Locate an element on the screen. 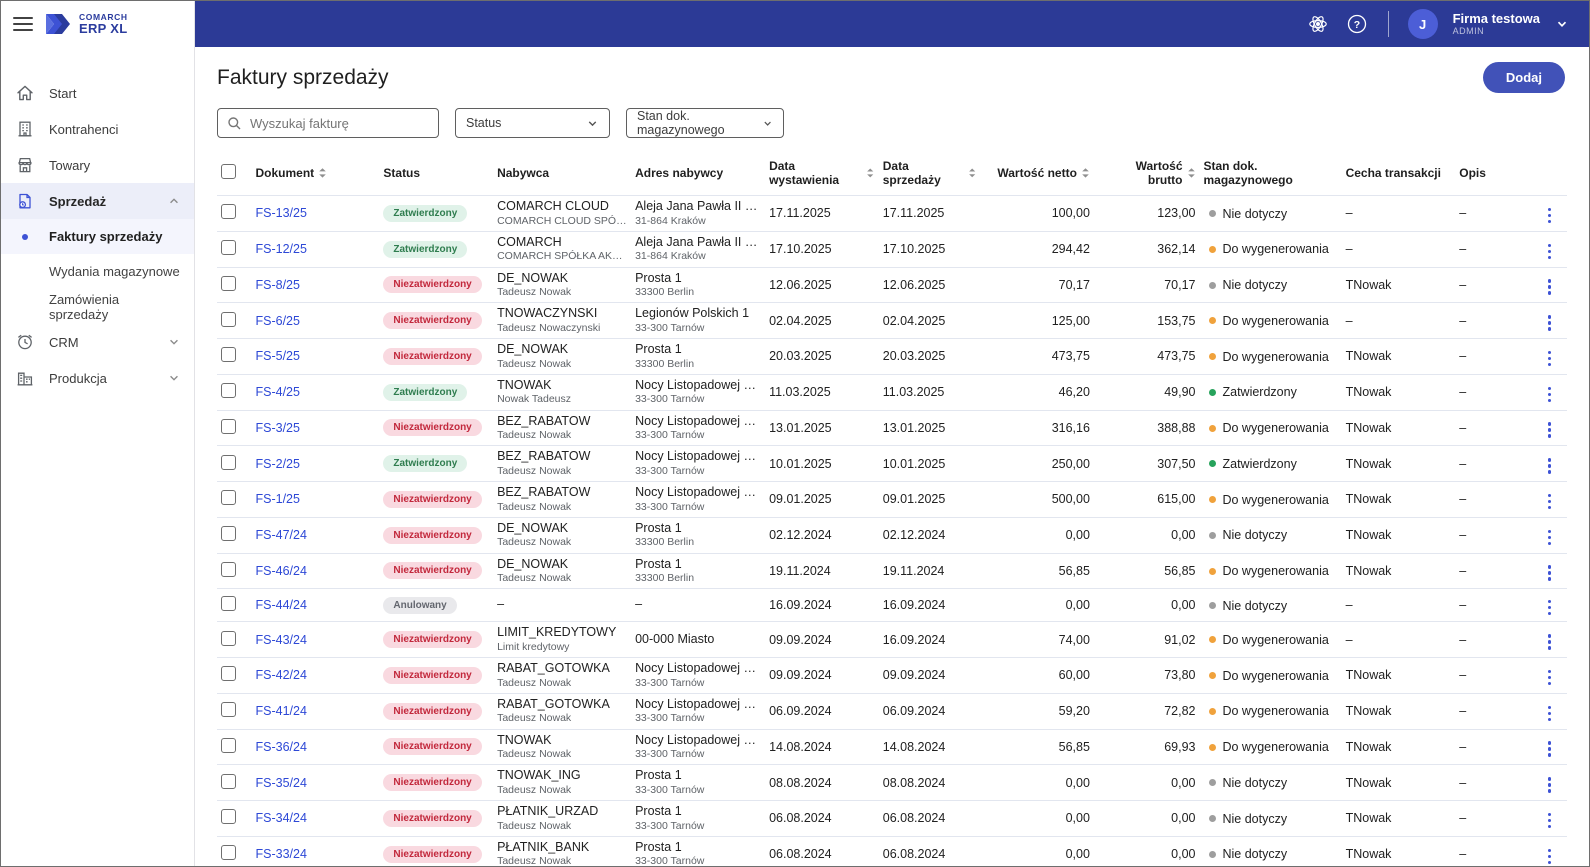 The width and height of the screenshot is (1590, 867). sidebar-item-zamowienia-sprzedazy: Zamówienia sprzedaży is located at coordinates (97, 306).